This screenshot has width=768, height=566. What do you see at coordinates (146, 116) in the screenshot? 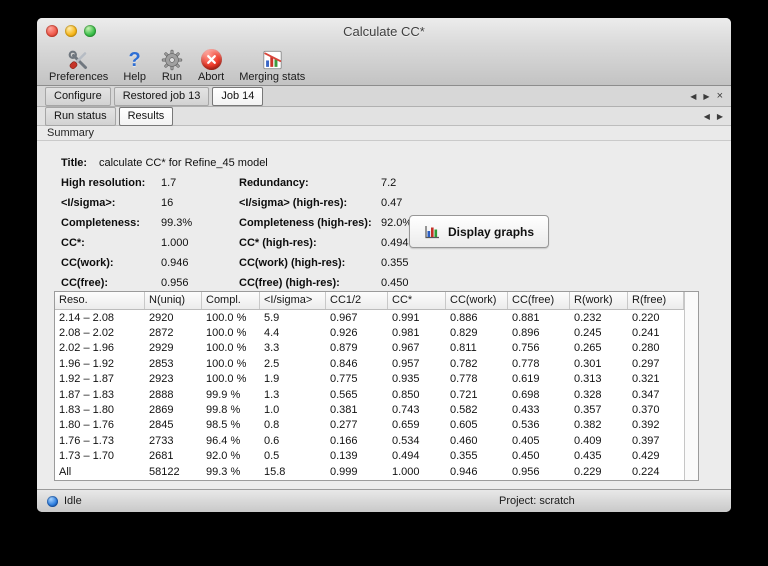
I see `tab-results: Results` at bounding box center [146, 116].